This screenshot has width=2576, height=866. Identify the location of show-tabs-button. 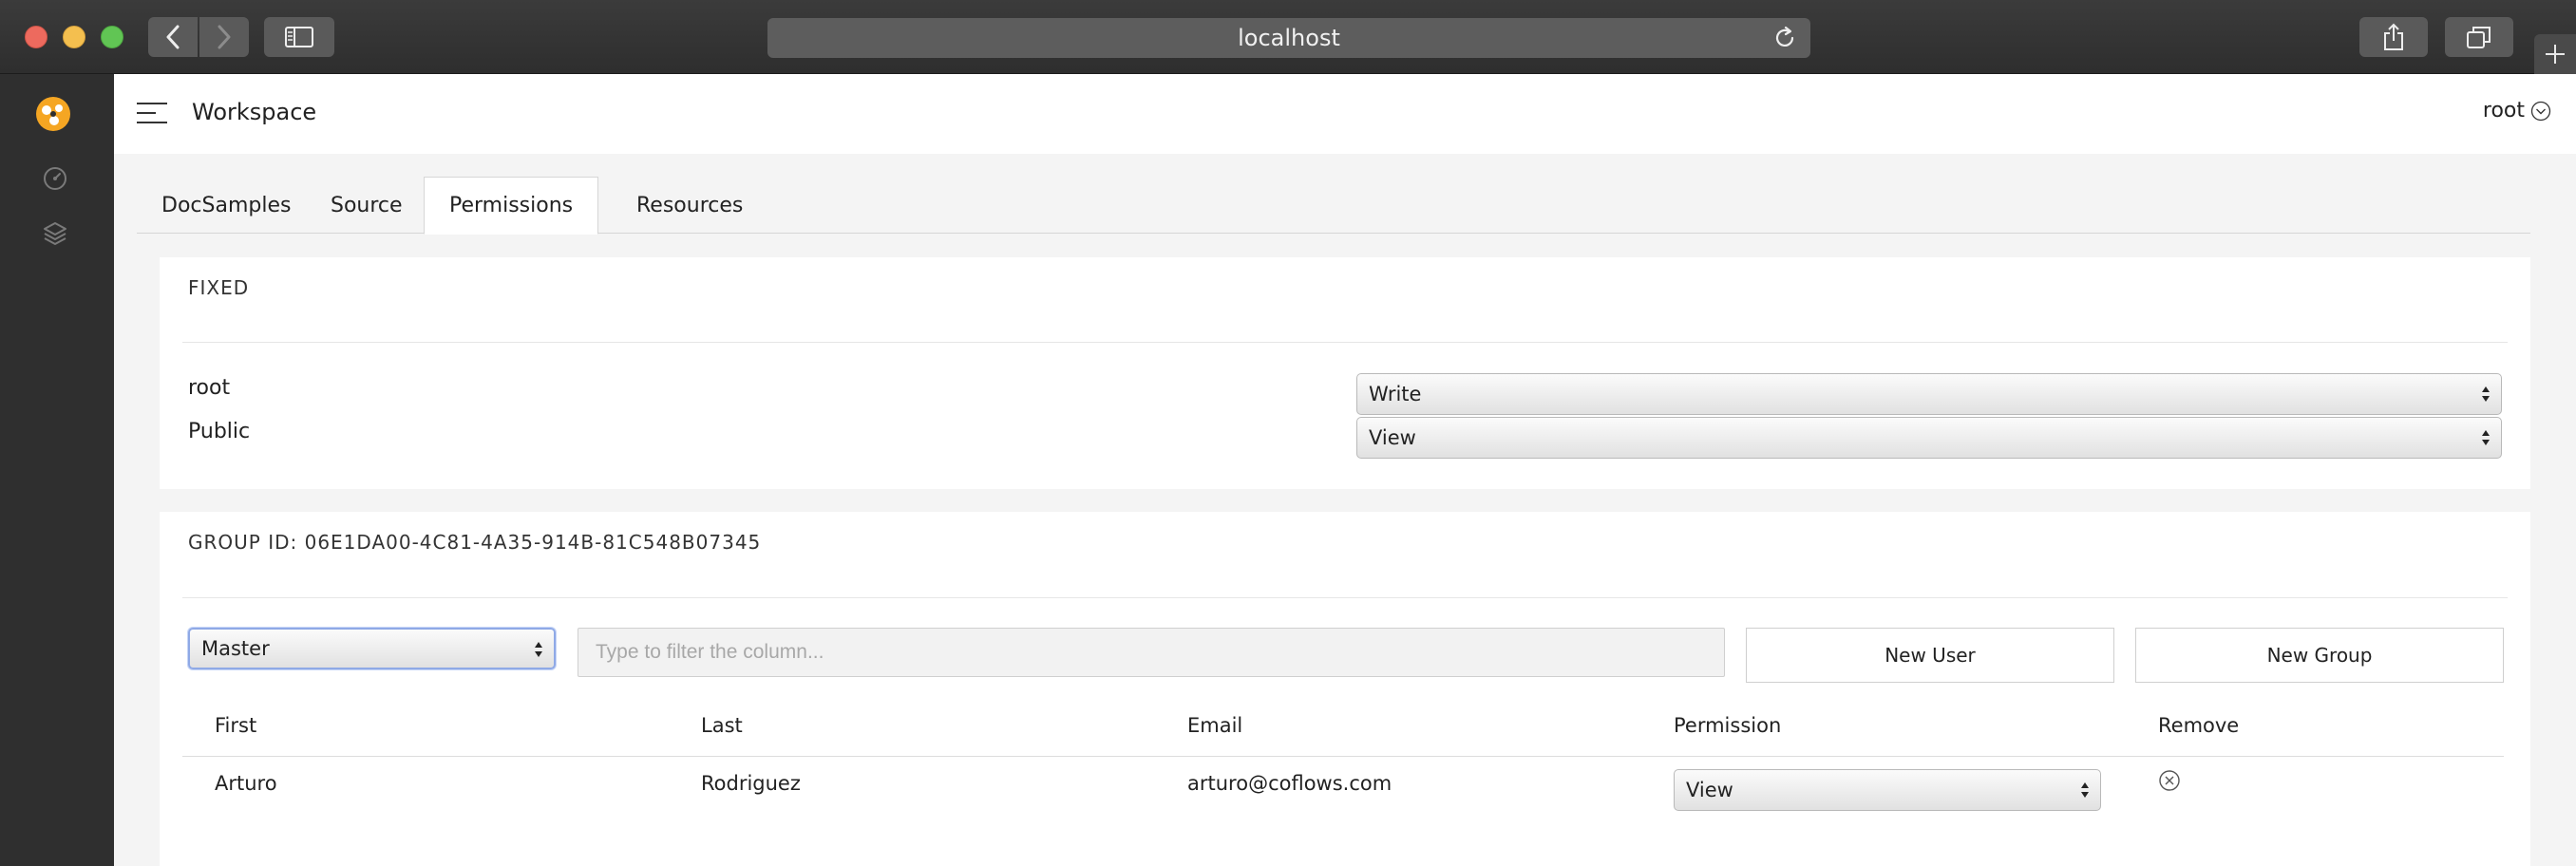
(2479, 37).